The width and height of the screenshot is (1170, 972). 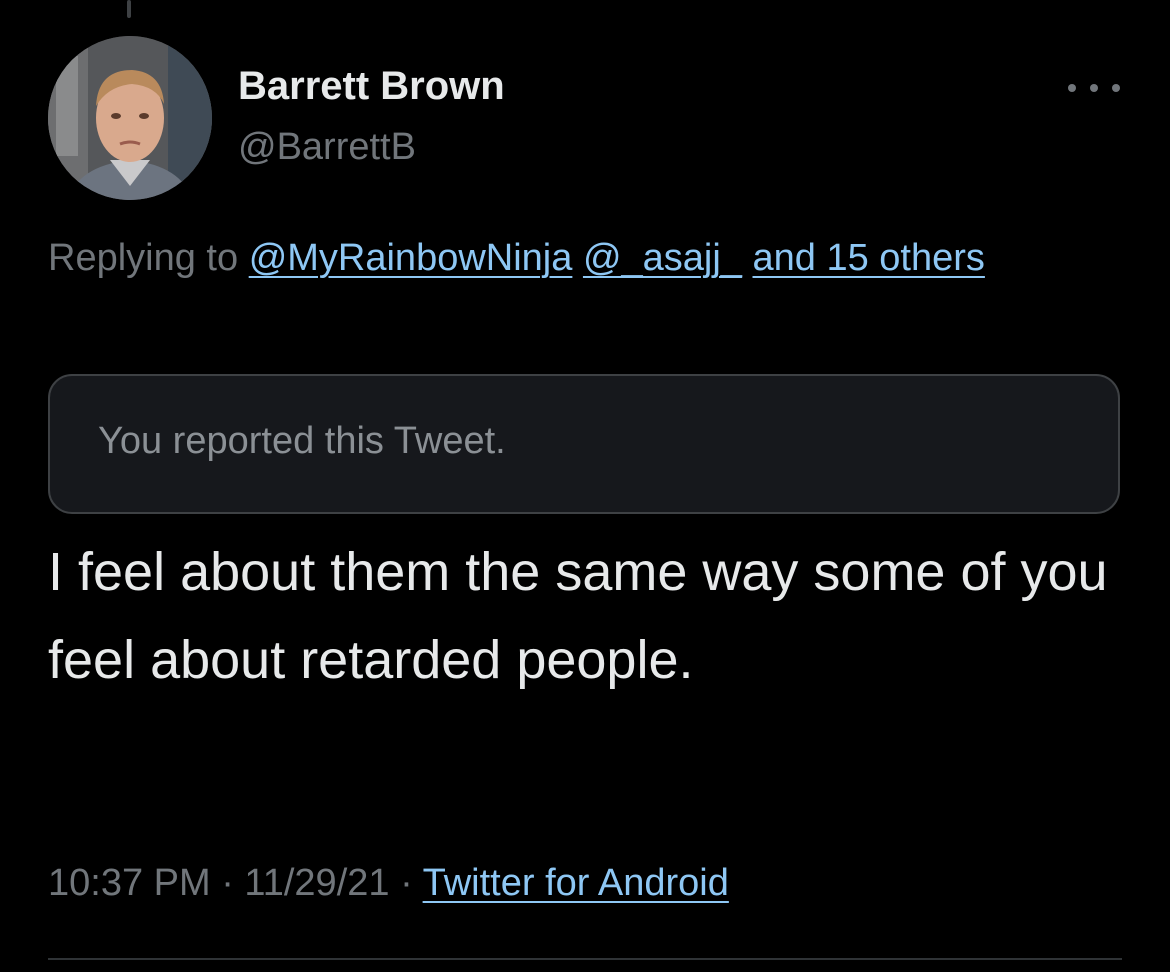 What do you see at coordinates (230, 883) in the screenshot?
I see `tweet-timestamp: 10:37 PM · 11/29/21 ·` at bounding box center [230, 883].